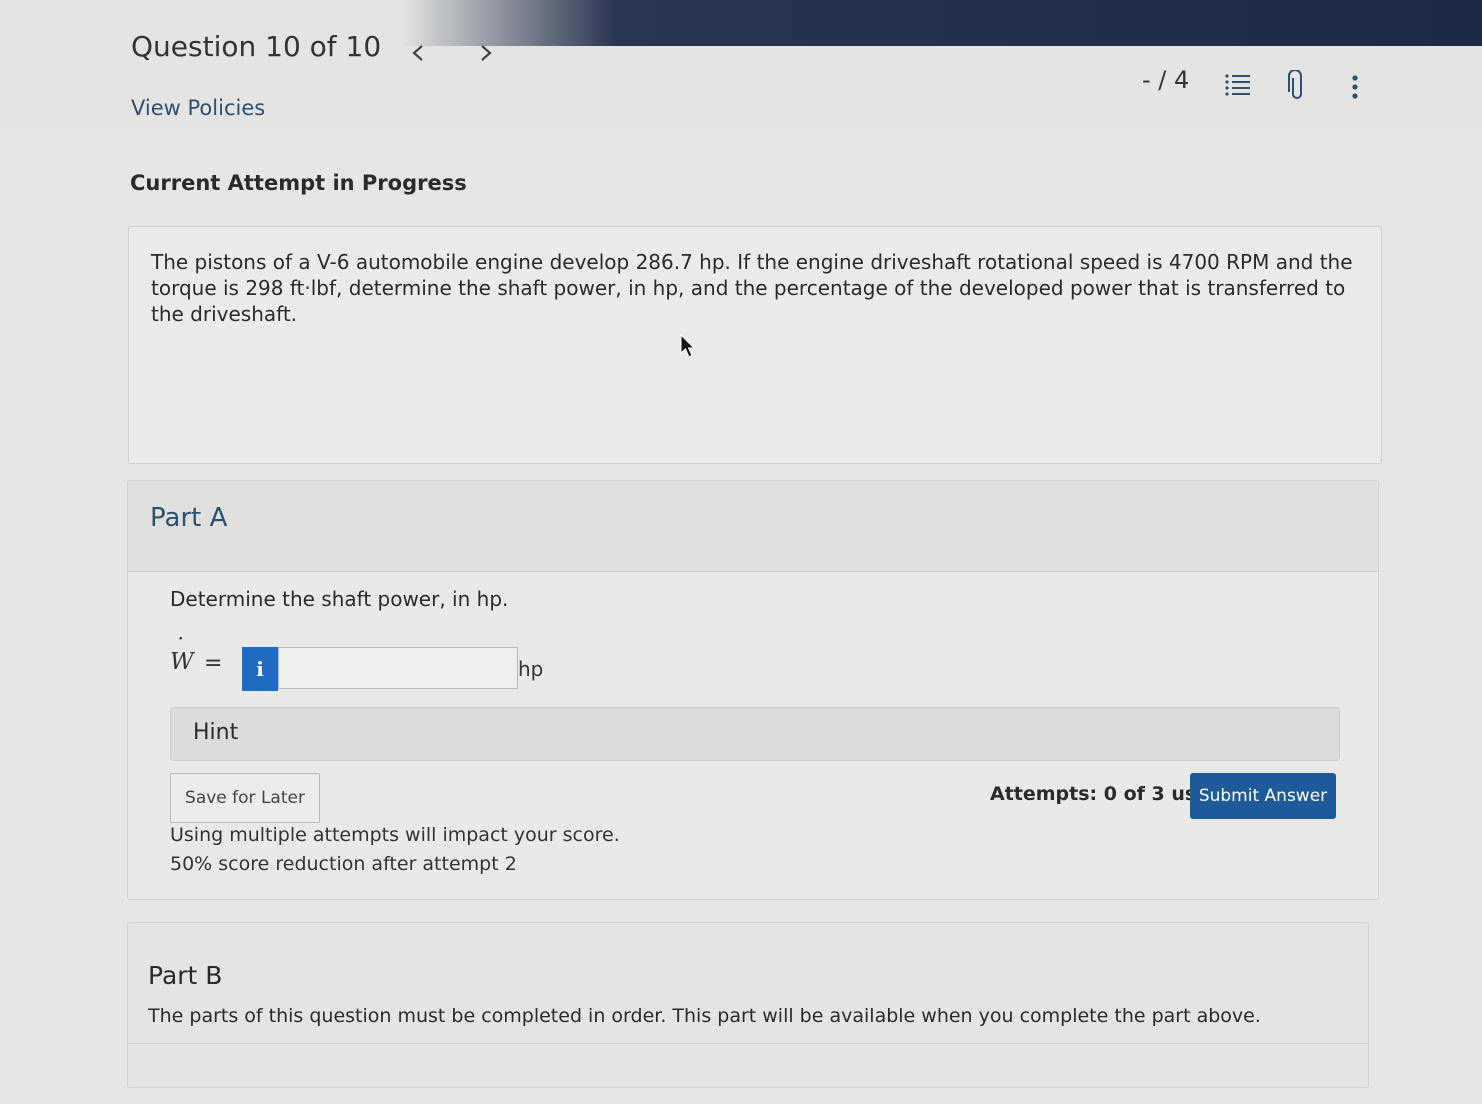 Image resolution: width=1482 pixels, height=1104 pixels. What do you see at coordinates (1355, 89) in the screenshot?
I see `more-vertical-icon` at bounding box center [1355, 89].